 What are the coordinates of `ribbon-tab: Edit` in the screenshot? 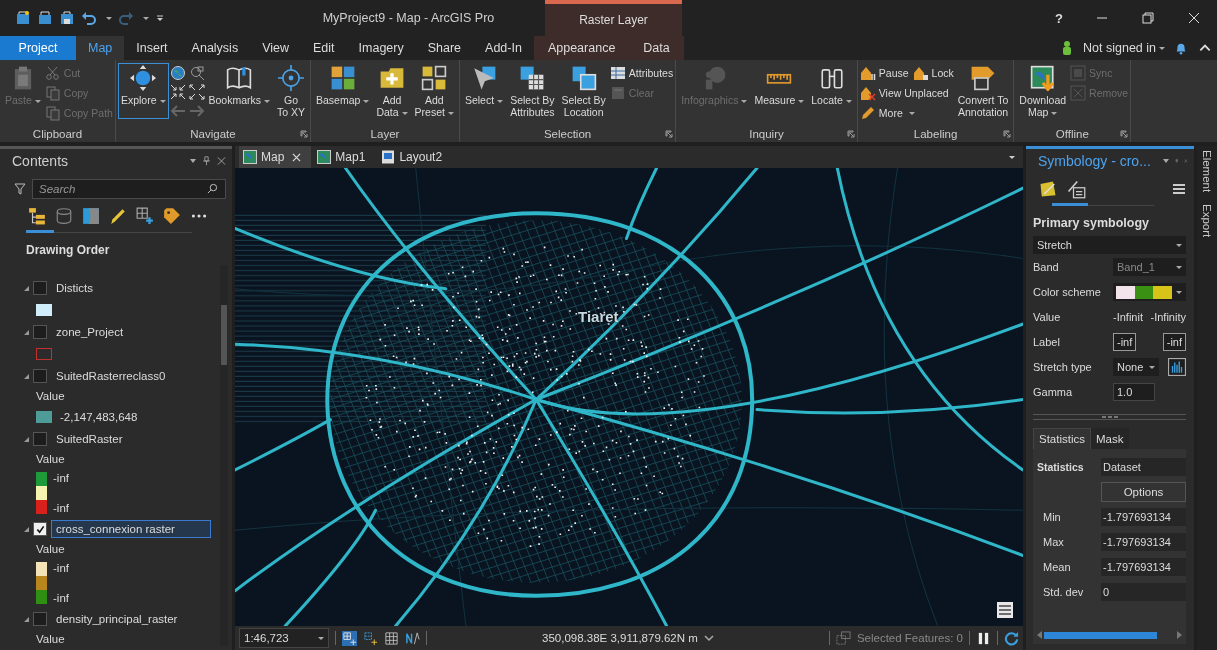 It's located at (324, 48).